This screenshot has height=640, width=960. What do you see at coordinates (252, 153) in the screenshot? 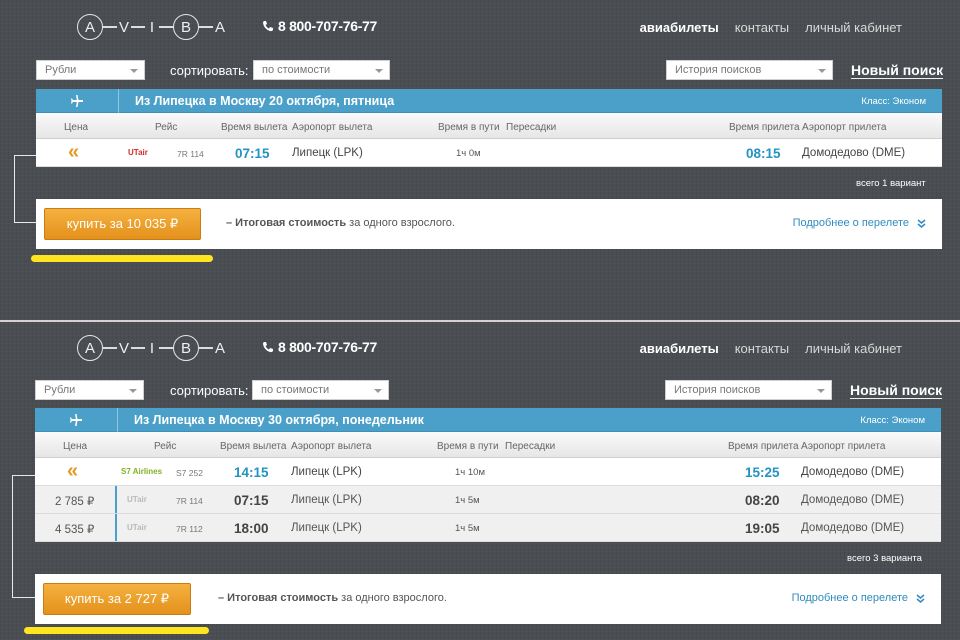
I see `departure-time: 07:15` at bounding box center [252, 153].